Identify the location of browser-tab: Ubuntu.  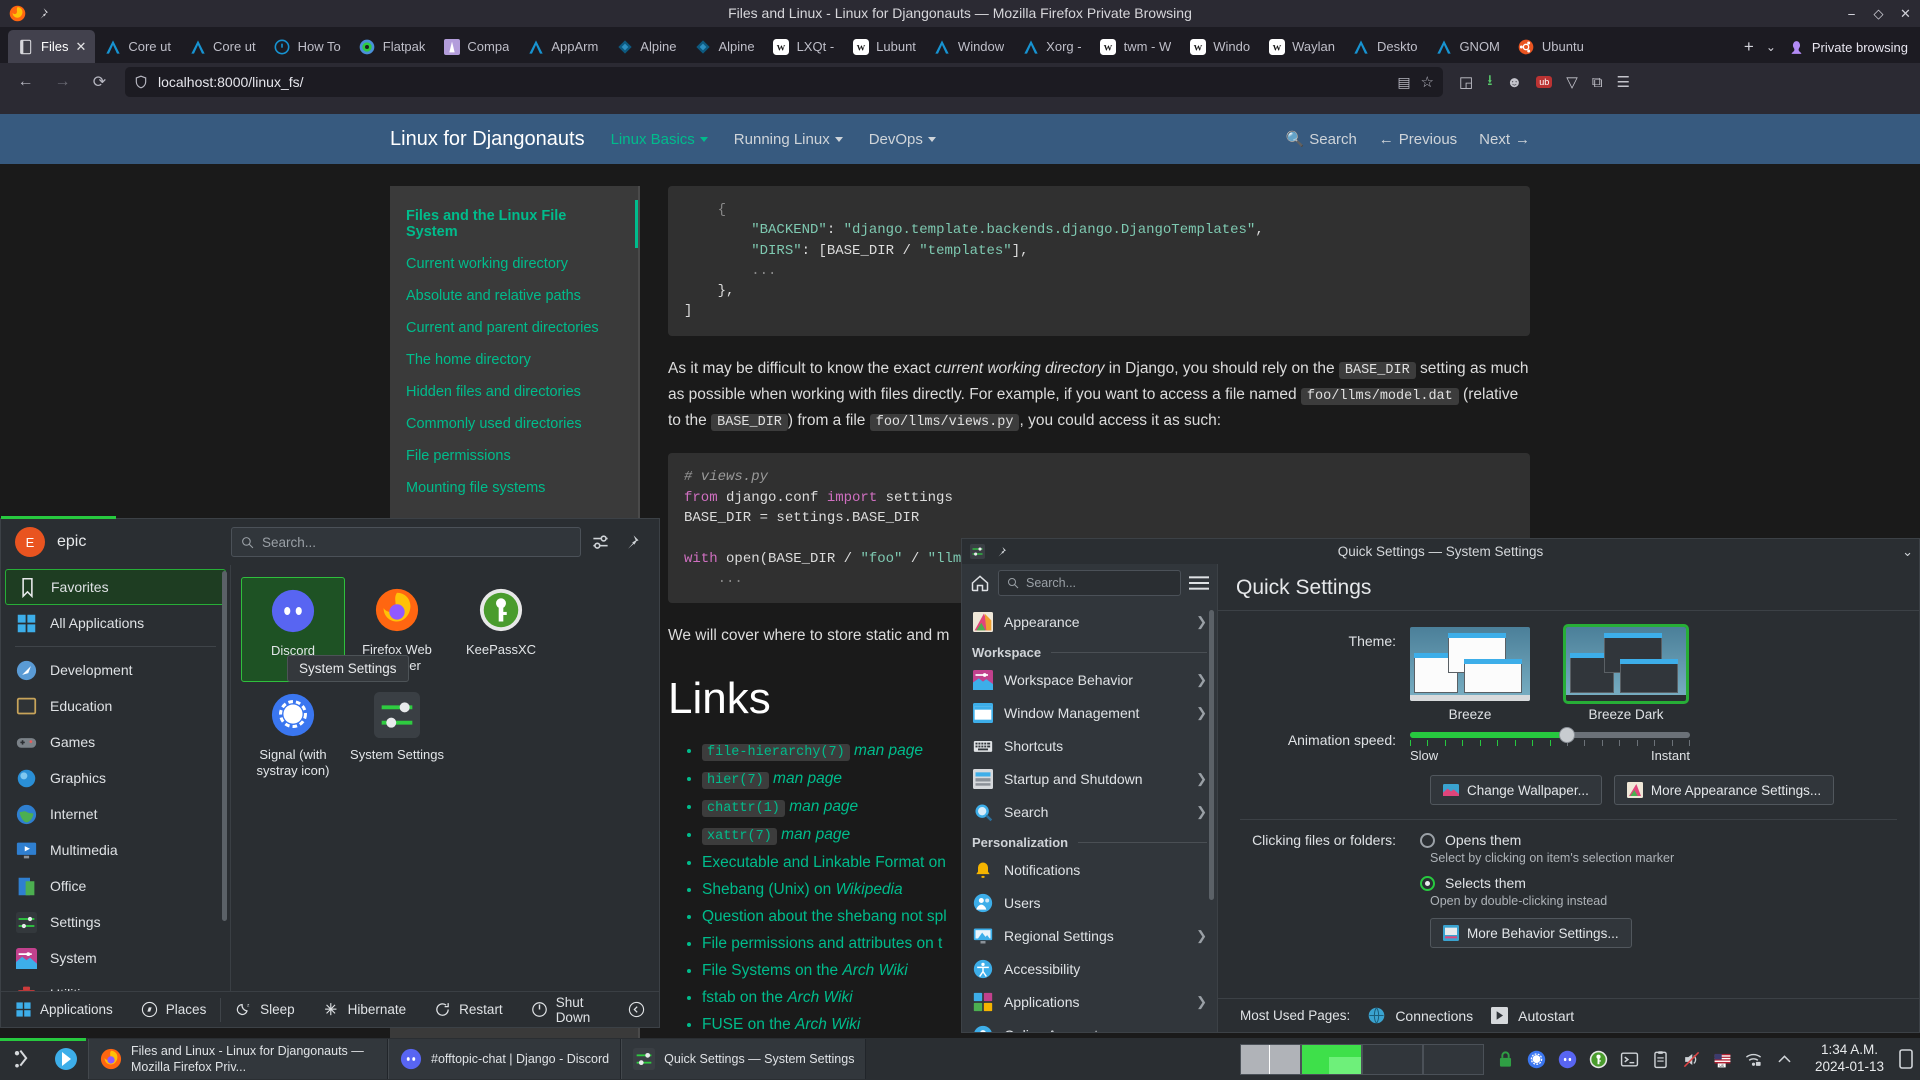
(1551, 46).